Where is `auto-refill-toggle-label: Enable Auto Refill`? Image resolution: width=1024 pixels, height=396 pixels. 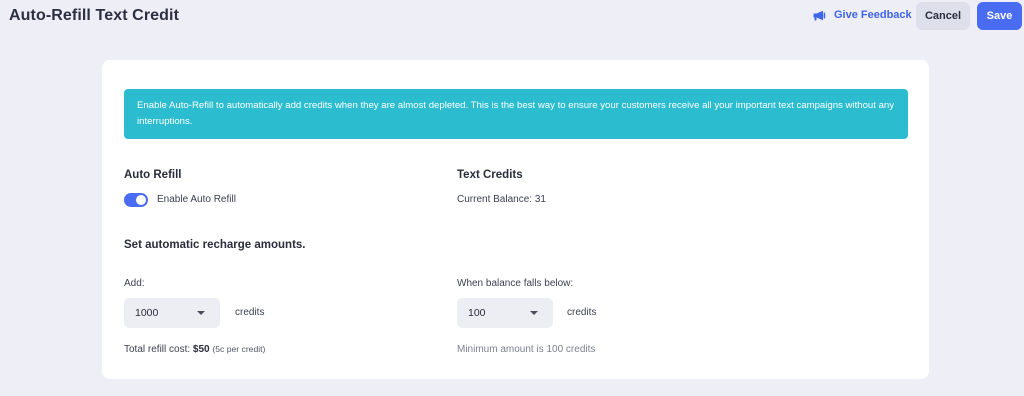
auto-refill-toggle-label: Enable Auto Refill is located at coordinates (196, 199).